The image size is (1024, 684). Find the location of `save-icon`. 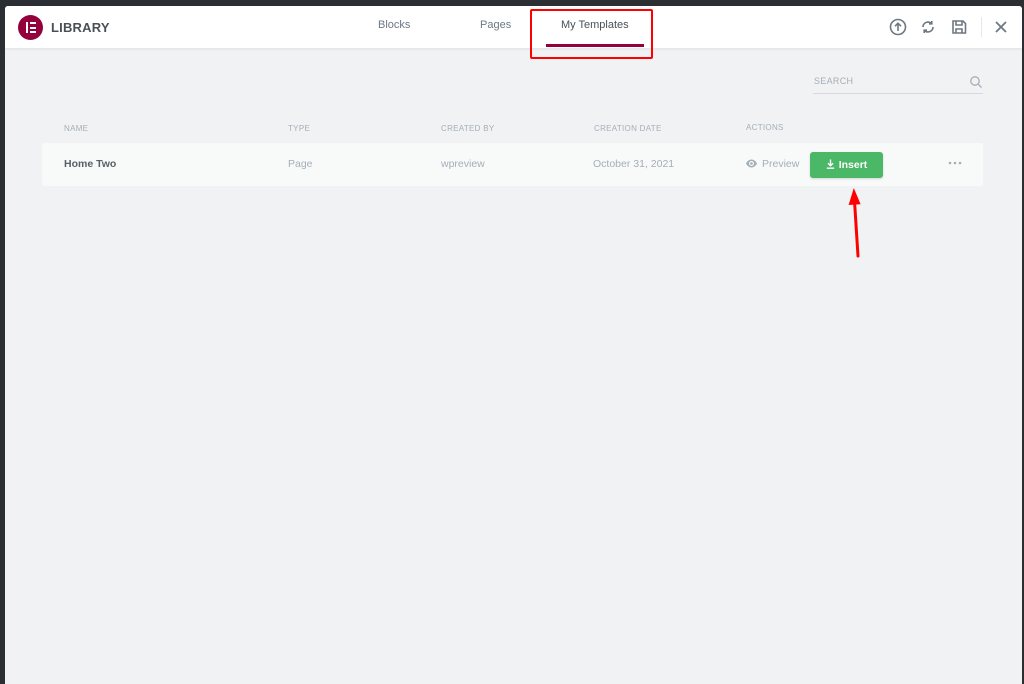

save-icon is located at coordinates (959, 27).